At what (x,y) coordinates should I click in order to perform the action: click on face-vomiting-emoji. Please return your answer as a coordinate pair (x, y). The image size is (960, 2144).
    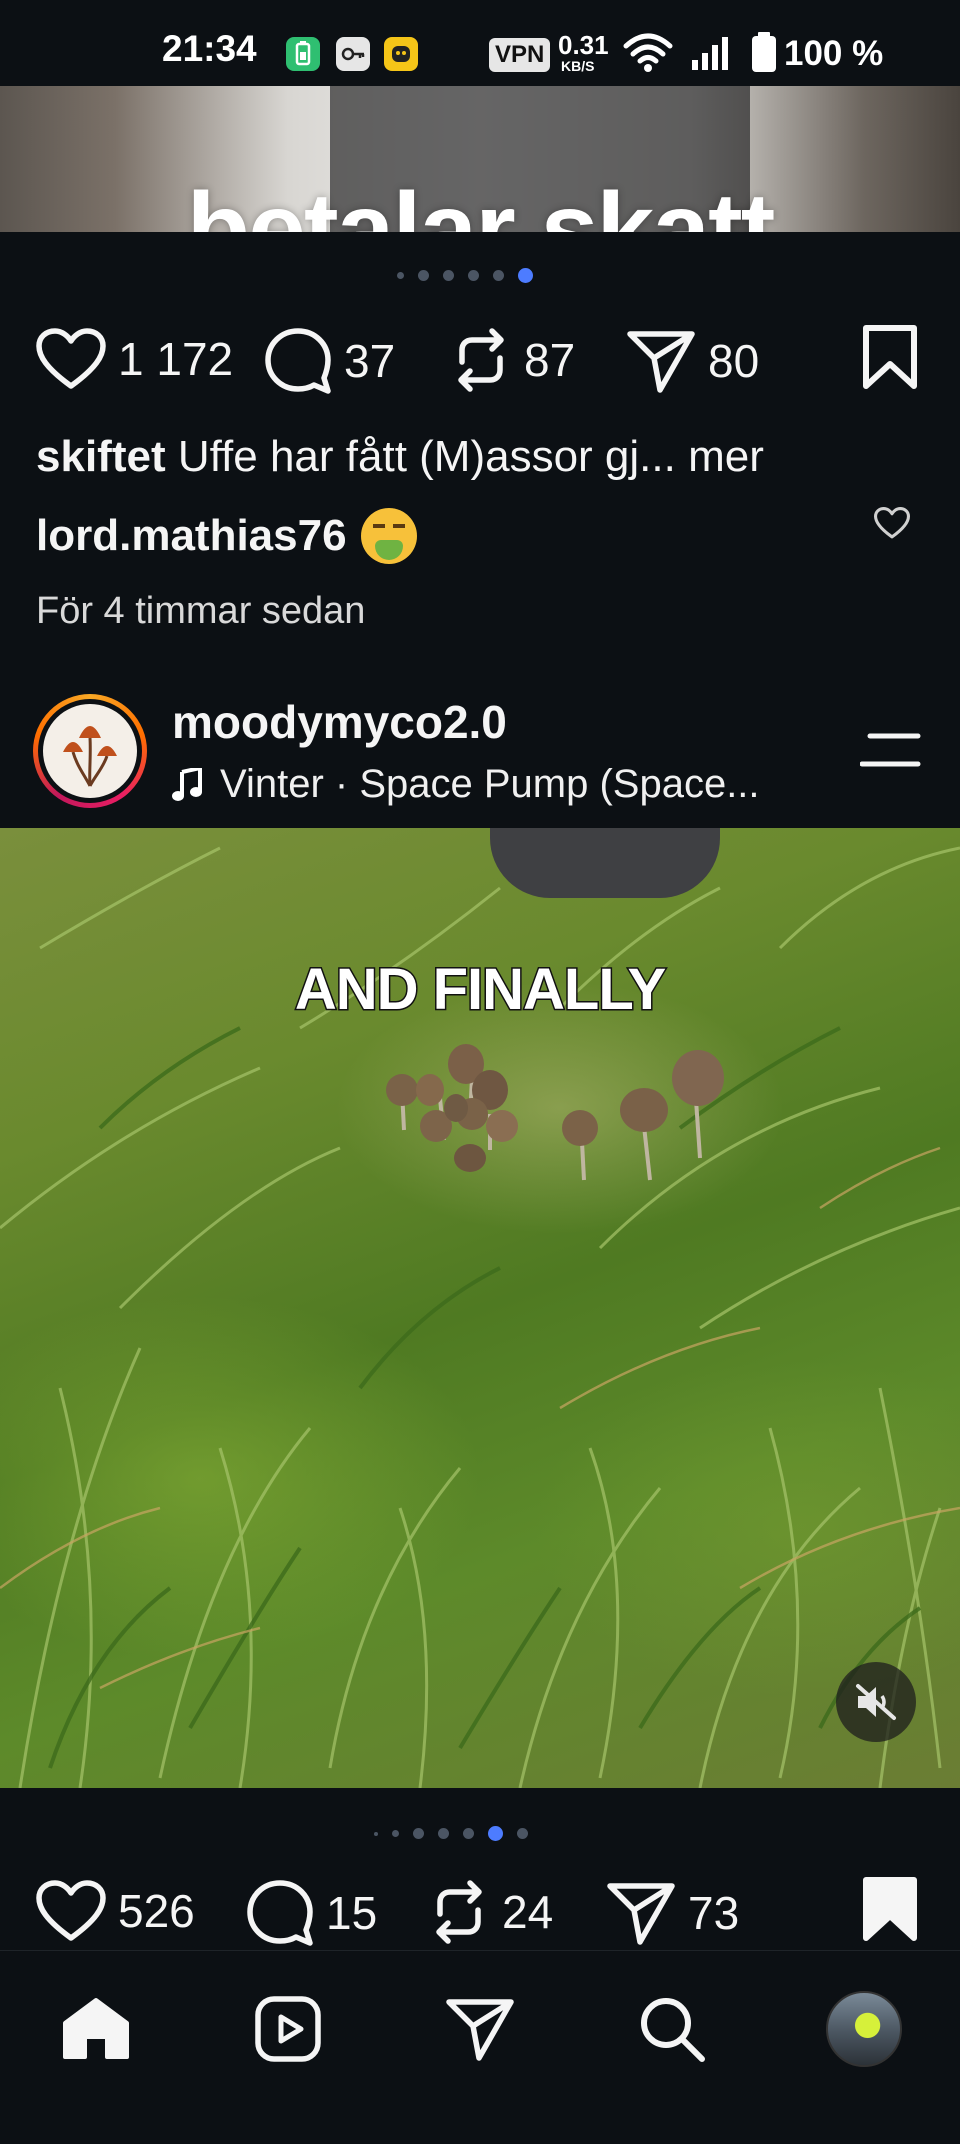
    Looking at the image, I should click on (388, 536).